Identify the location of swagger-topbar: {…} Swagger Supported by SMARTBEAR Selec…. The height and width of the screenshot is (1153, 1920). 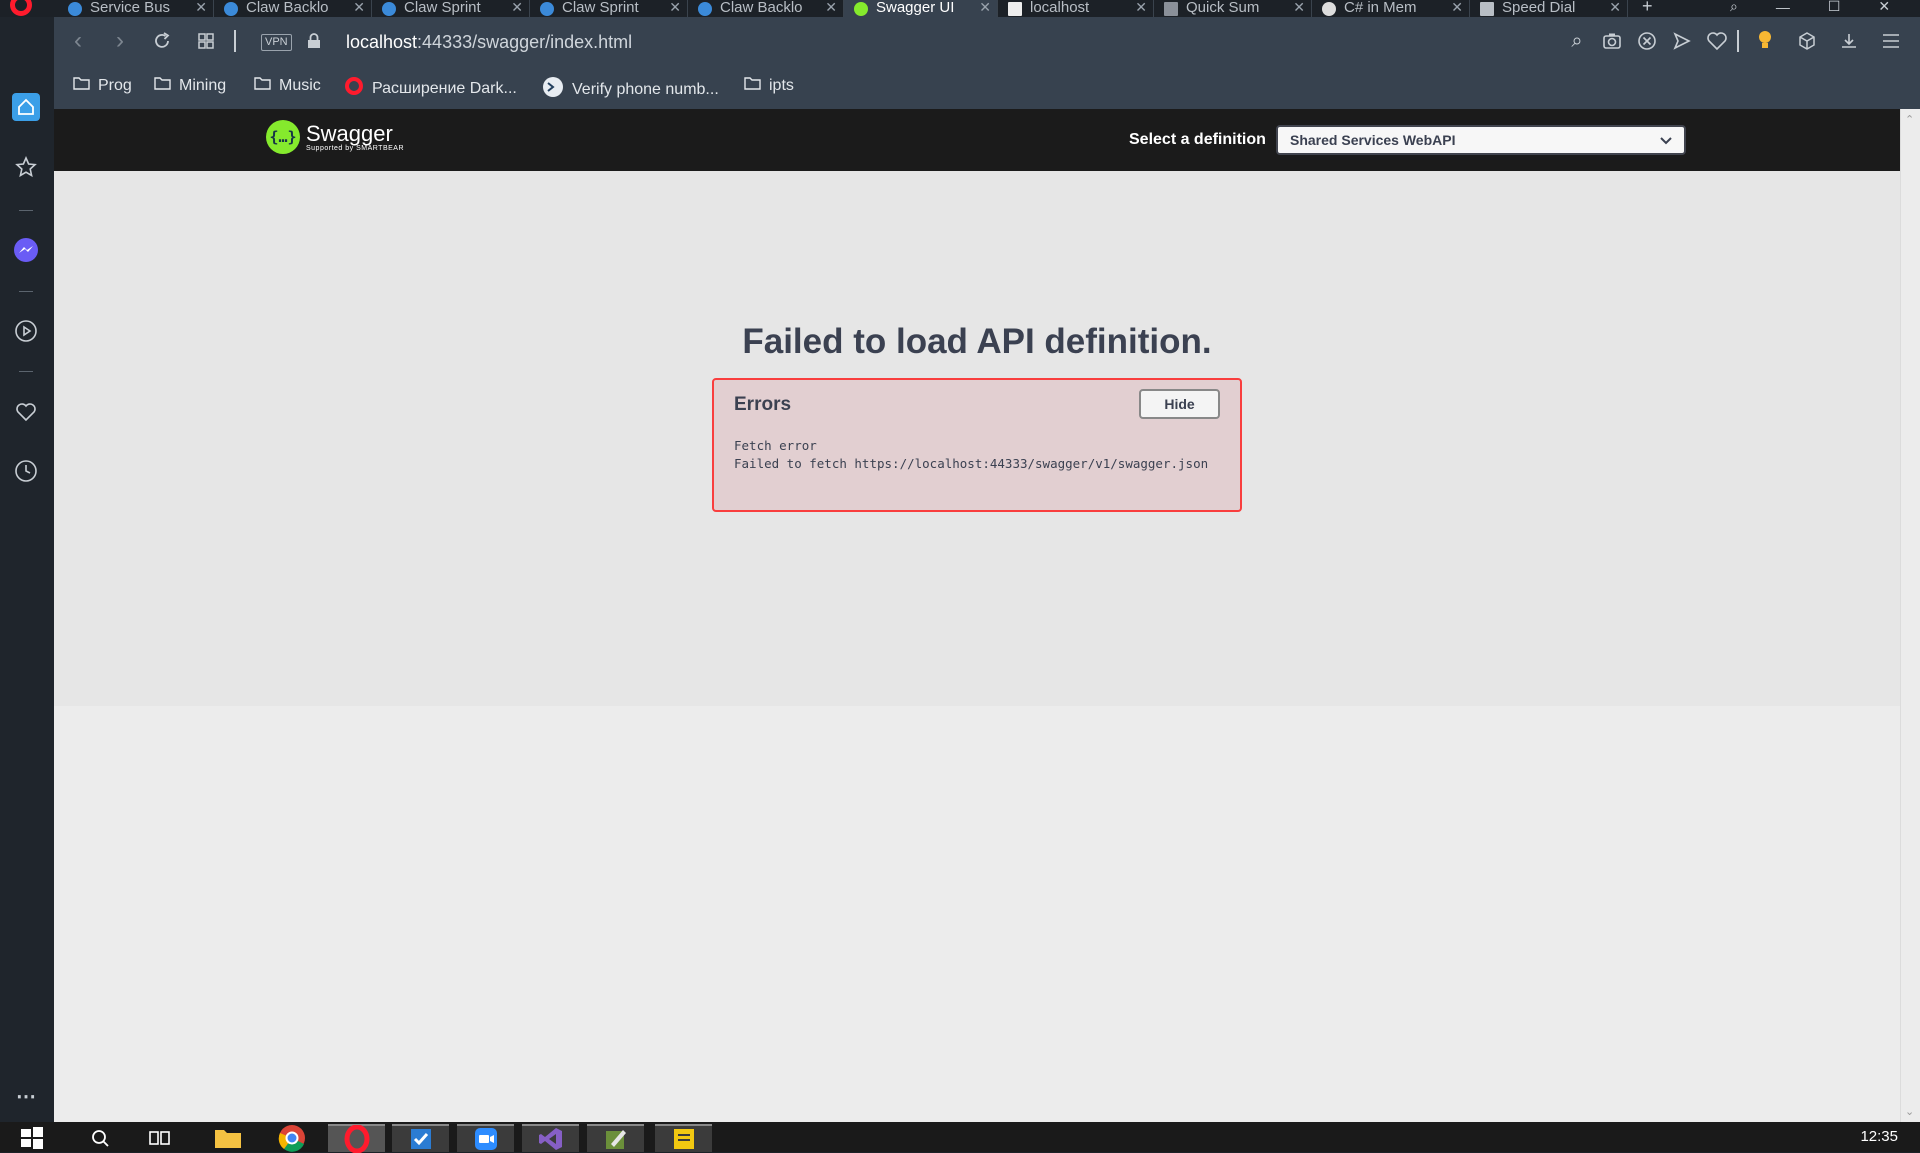
(977, 140).